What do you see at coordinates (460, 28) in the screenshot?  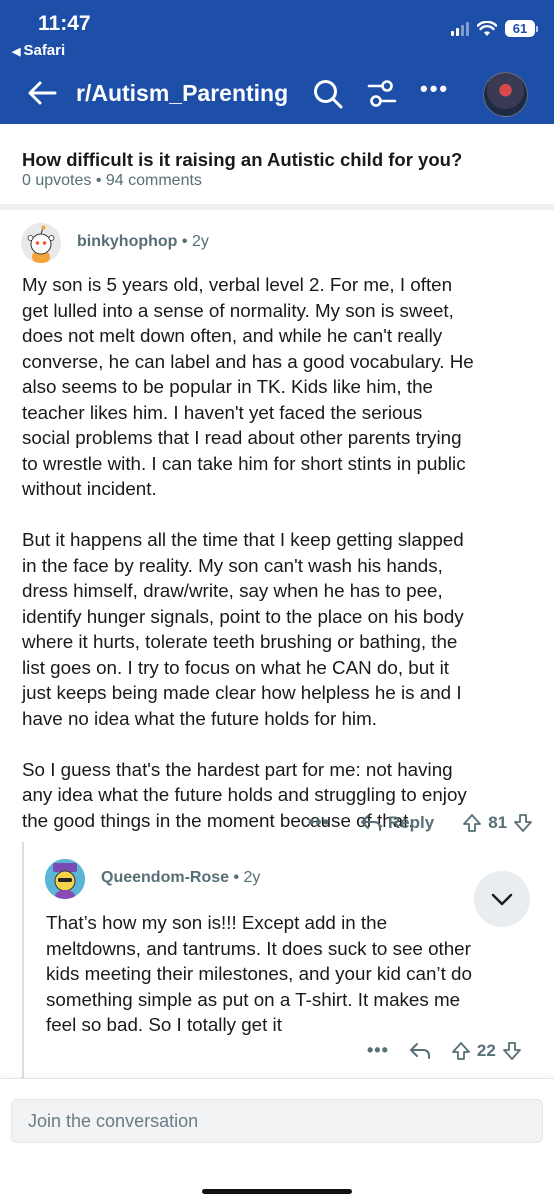 I see `cellular-signal-icon` at bounding box center [460, 28].